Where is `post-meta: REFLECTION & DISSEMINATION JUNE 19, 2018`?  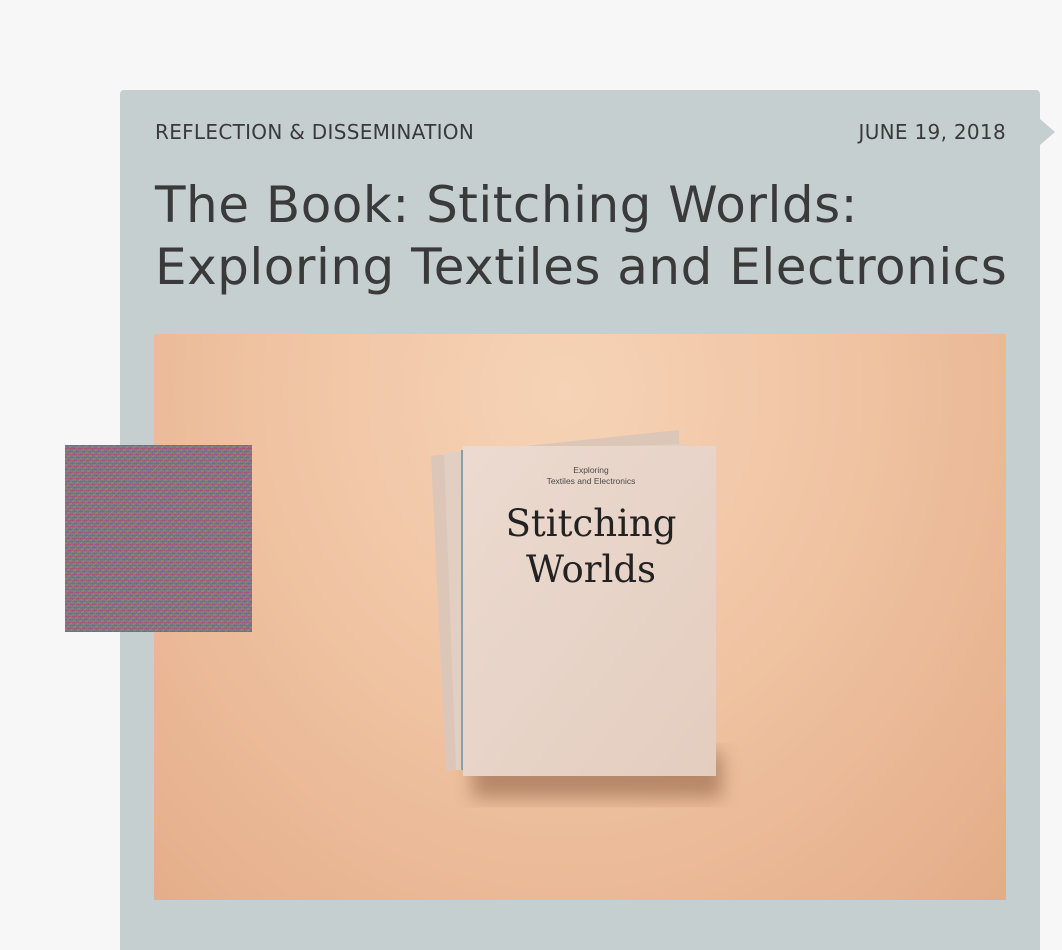
post-meta: REFLECTION & DISSEMINATION JUNE 19, 2018 is located at coordinates (580, 132).